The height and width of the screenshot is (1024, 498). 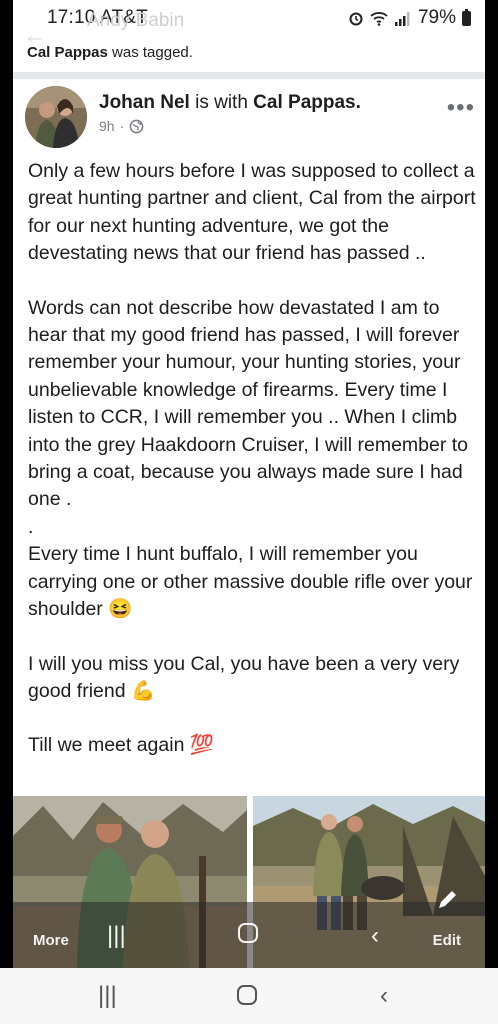 What do you see at coordinates (447, 900) in the screenshot?
I see `pencil-icon` at bounding box center [447, 900].